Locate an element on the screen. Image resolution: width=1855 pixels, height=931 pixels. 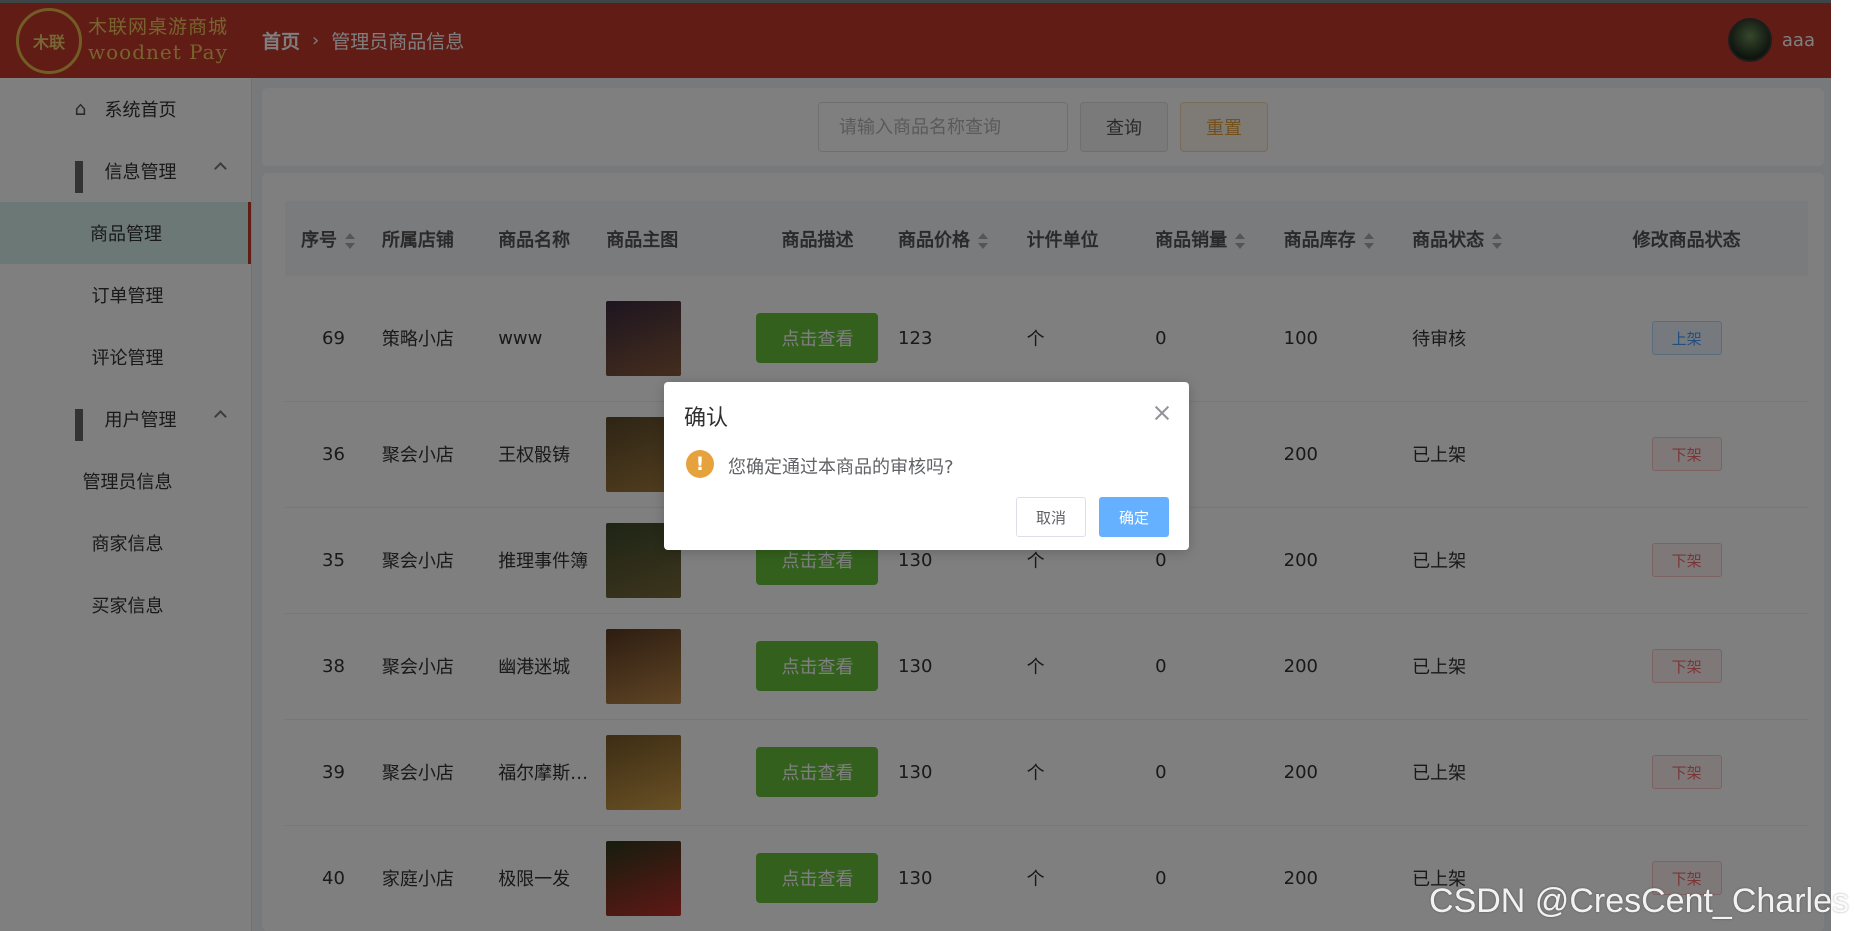
window-edge is located at coordinates (1843, 465).